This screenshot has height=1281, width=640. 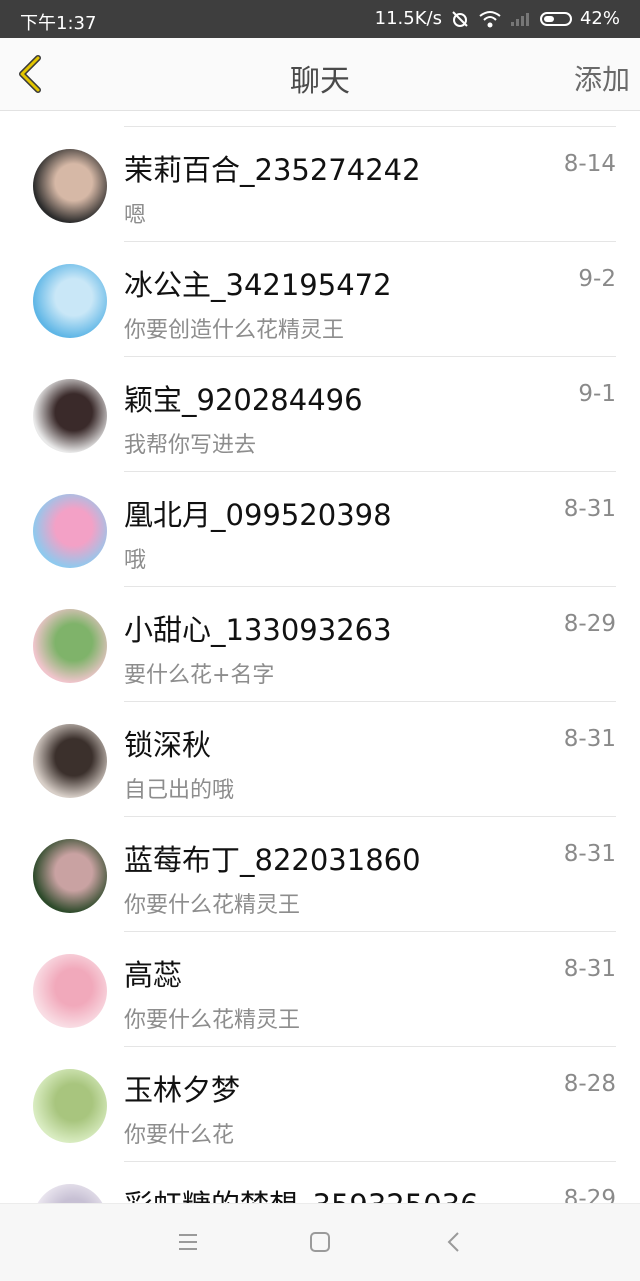 I want to click on header-bar: 聊天 添加, so click(x=320, y=74).